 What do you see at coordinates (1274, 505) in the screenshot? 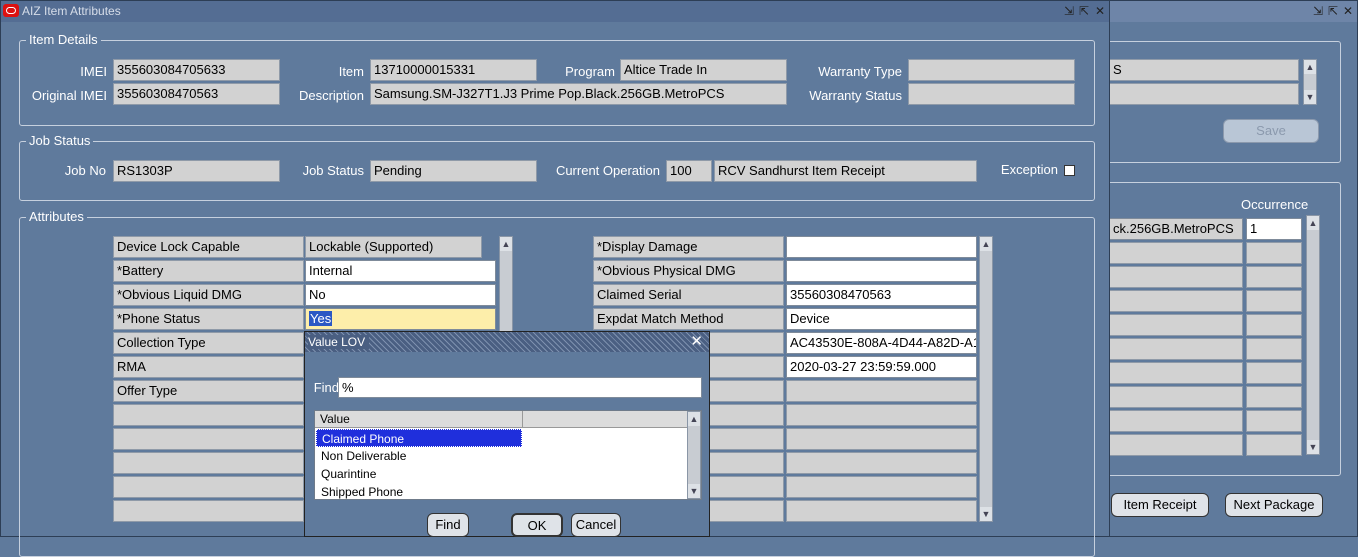
I see `next-package-button: Next Package` at bounding box center [1274, 505].